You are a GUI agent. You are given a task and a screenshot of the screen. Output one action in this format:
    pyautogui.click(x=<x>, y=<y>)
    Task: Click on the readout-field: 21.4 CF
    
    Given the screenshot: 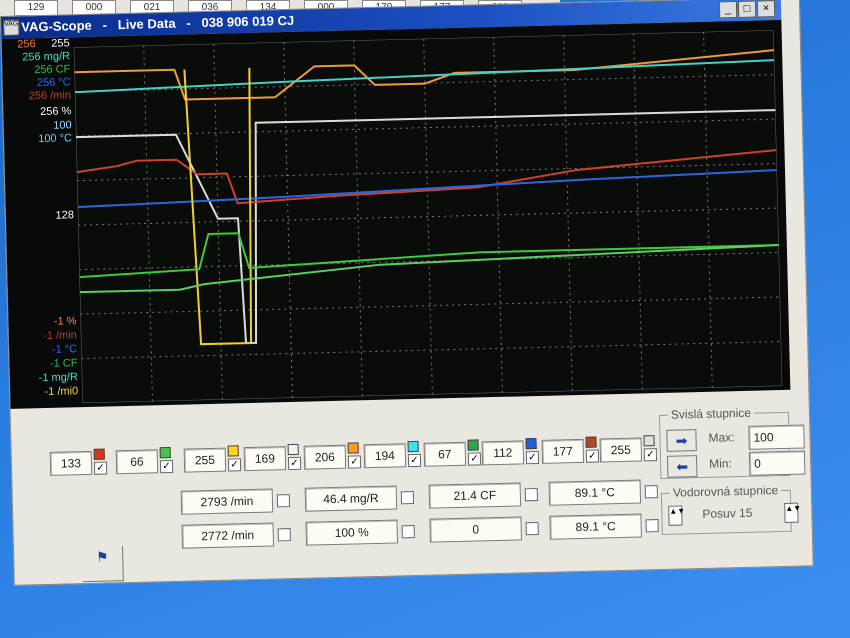 What is the action you would take?
    pyautogui.click(x=475, y=495)
    